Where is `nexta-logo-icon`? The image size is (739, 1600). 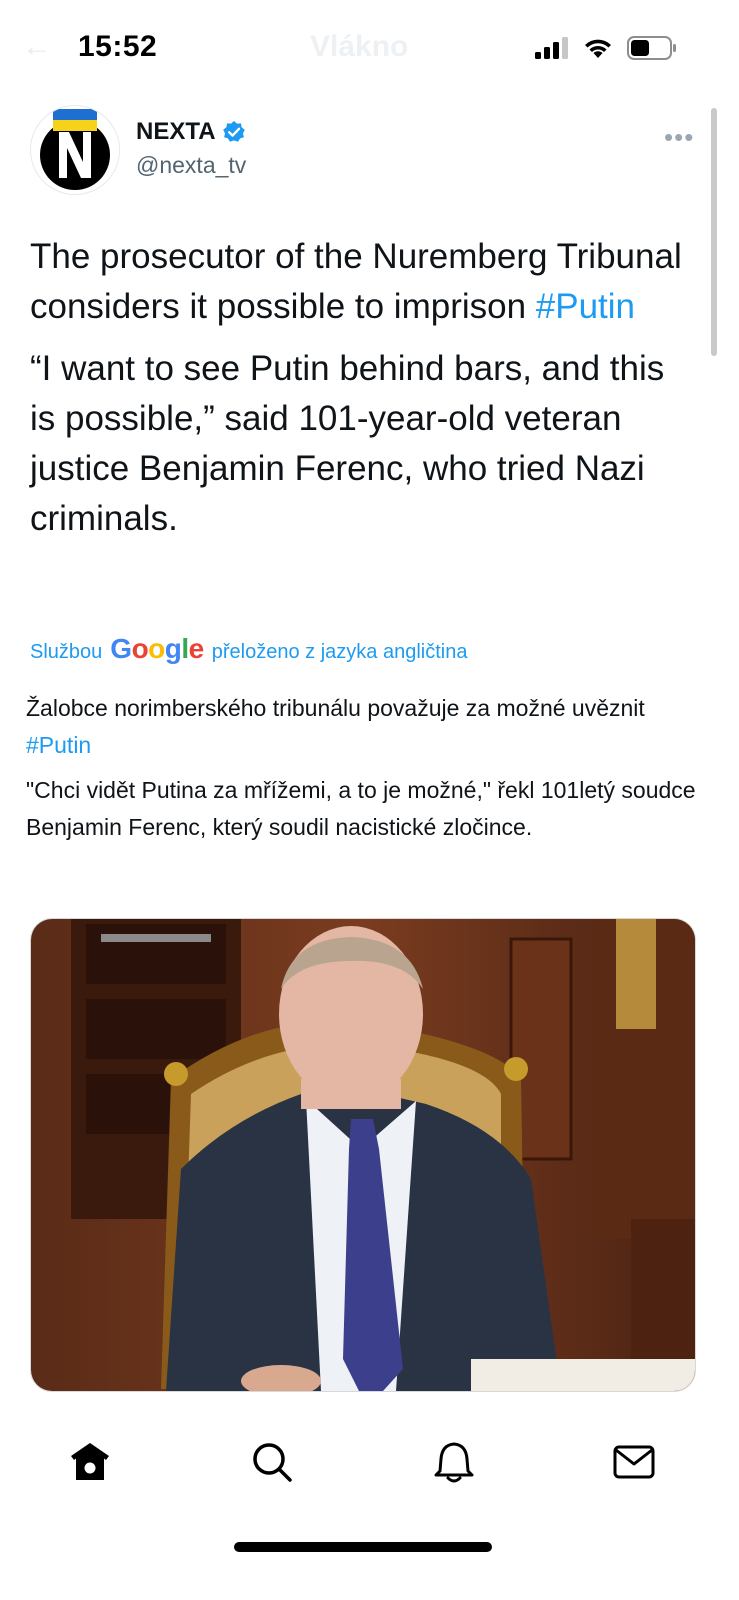 nexta-logo-icon is located at coordinates (75, 150).